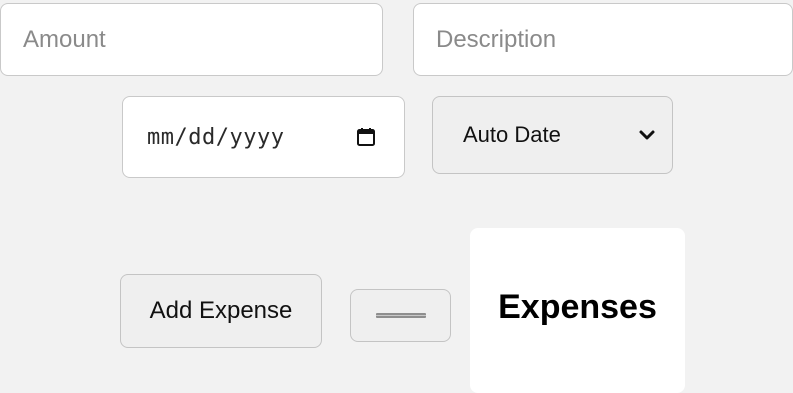 Image resolution: width=793 pixels, height=393 pixels. I want to click on date-mode-selected: Auto Date, so click(512, 134).